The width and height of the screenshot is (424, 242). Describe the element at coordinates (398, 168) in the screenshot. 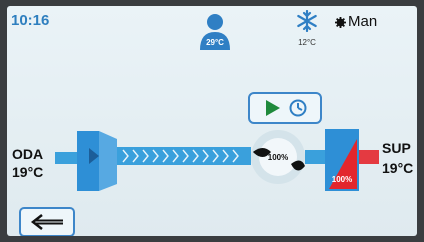

I see `sup-temperature: 19°C` at that location.